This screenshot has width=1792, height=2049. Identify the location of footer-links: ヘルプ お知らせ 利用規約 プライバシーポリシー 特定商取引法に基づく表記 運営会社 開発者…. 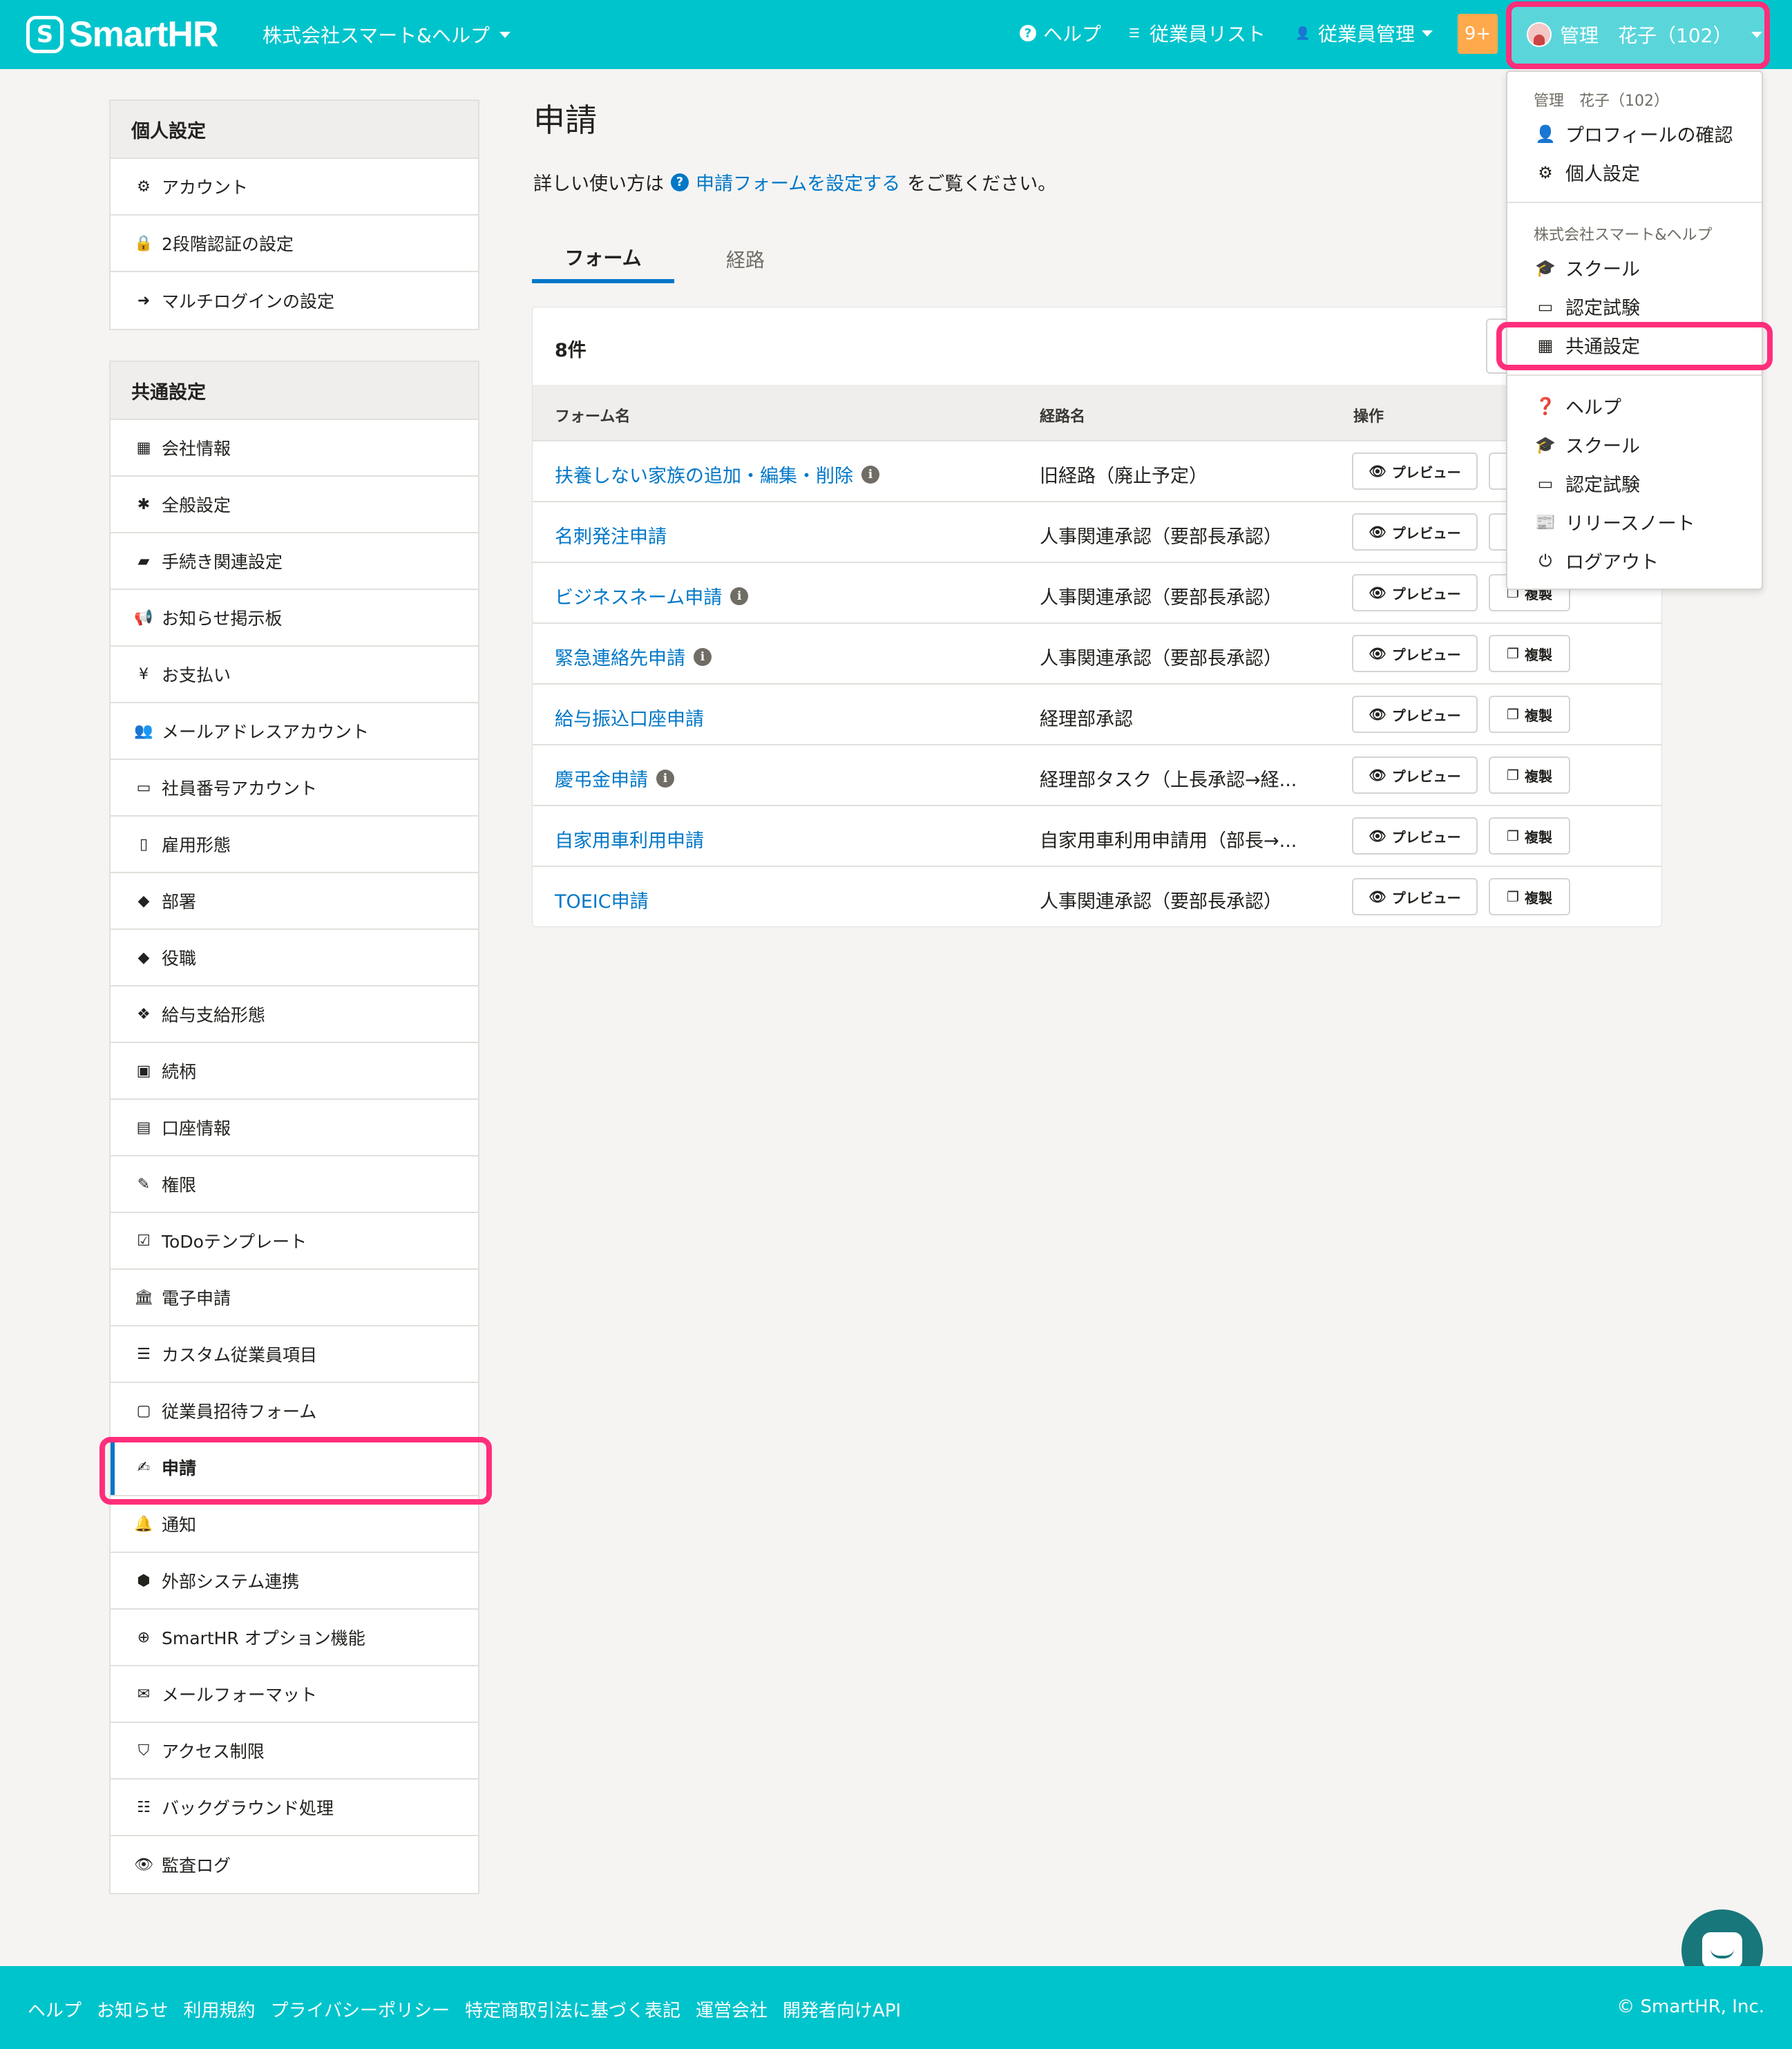
(464, 2009).